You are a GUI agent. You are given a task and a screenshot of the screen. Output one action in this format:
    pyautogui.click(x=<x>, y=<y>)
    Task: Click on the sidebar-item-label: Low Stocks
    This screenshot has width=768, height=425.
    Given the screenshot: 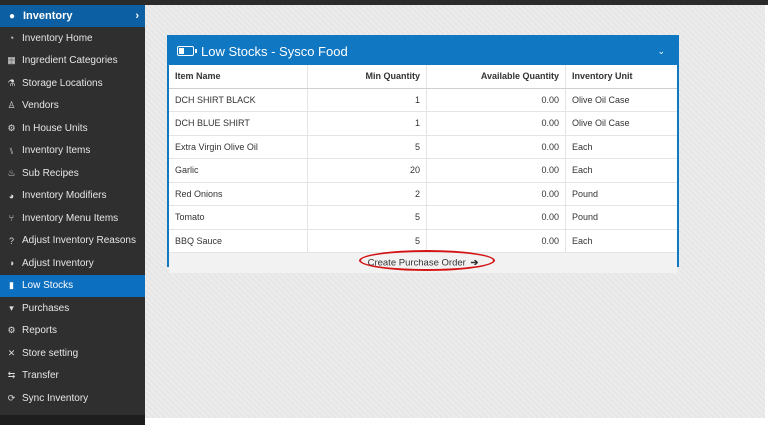 What is the action you would take?
    pyautogui.click(x=48, y=286)
    